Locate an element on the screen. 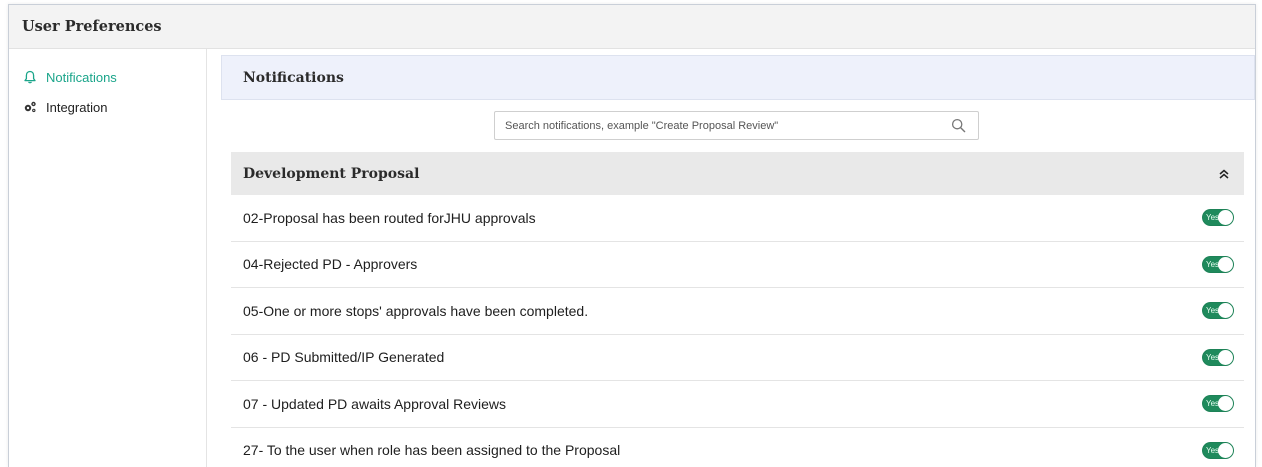 The image size is (1262, 467). gears-icon is located at coordinates (32, 107).